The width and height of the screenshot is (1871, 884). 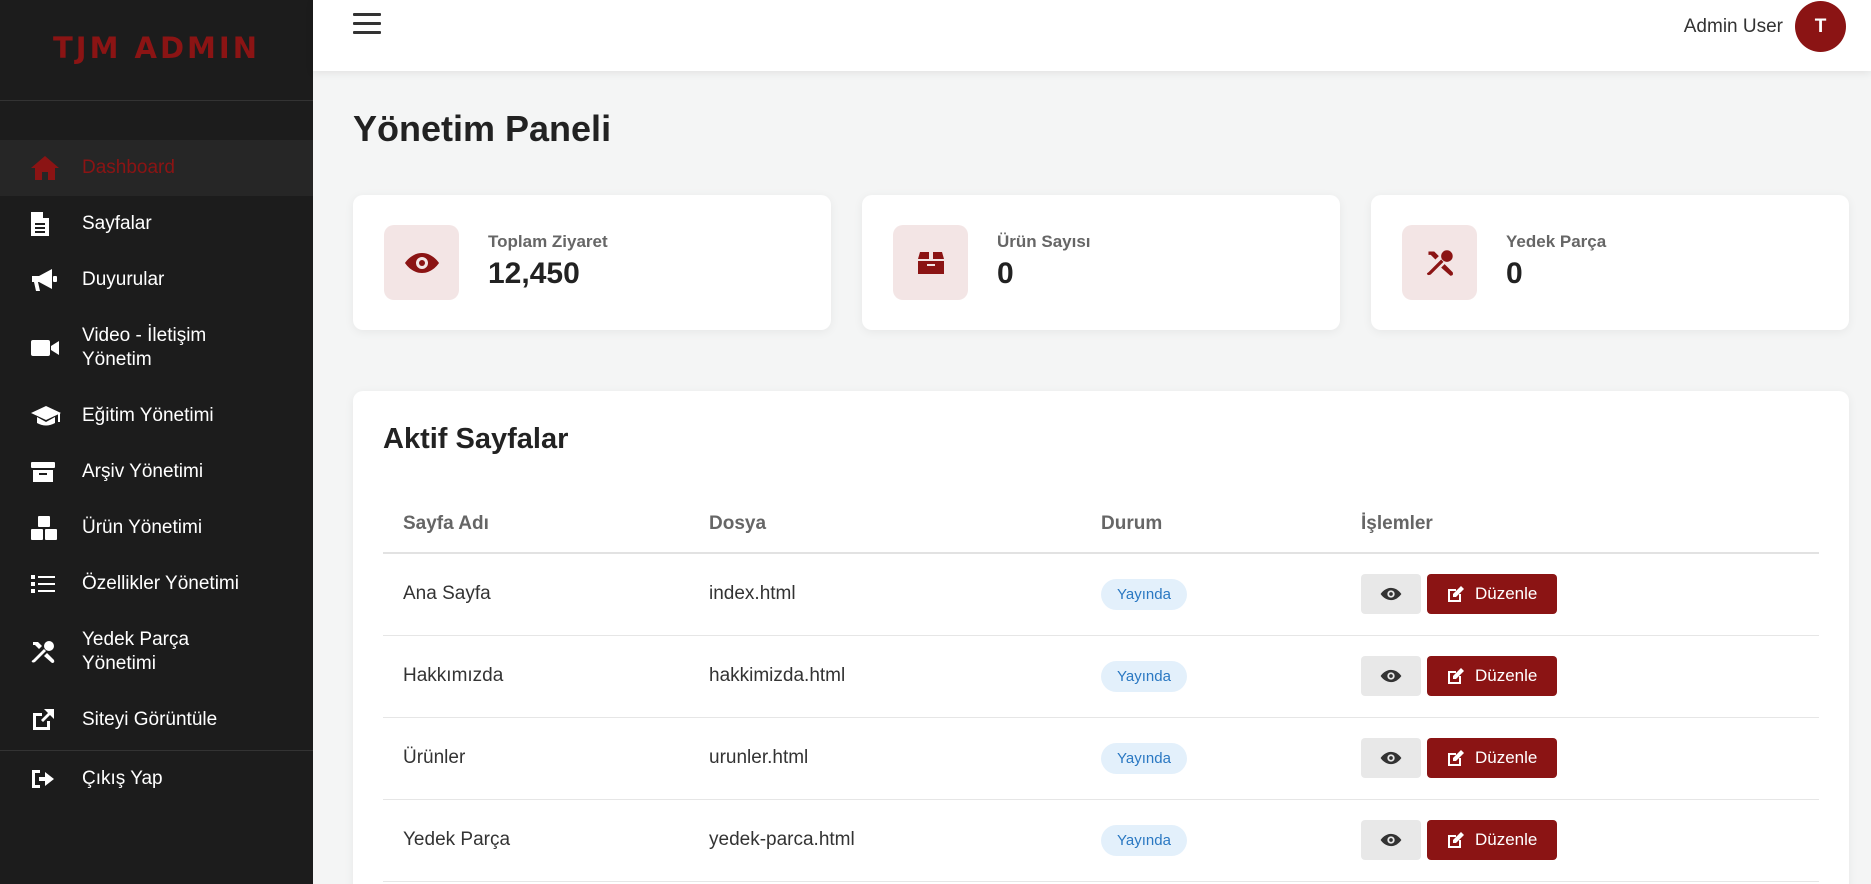 What do you see at coordinates (476, 439) in the screenshot?
I see `panel-title: Aktif Sayfalar` at bounding box center [476, 439].